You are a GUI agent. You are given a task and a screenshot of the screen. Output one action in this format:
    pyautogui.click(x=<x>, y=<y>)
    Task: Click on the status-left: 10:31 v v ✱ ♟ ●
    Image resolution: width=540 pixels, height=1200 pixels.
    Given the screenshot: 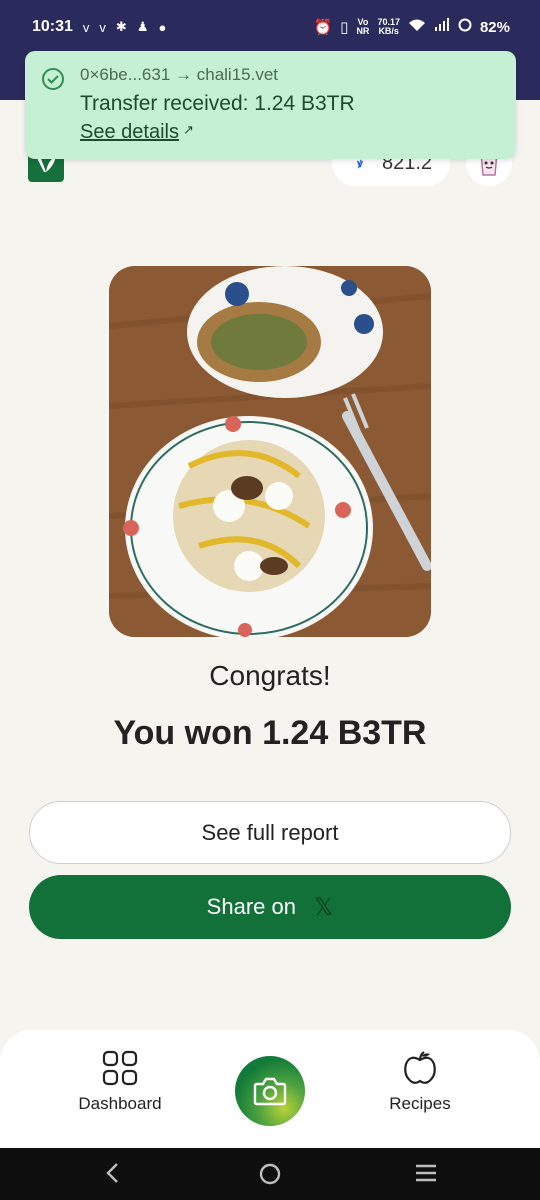 What is the action you would take?
    pyautogui.click(x=99, y=27)
    